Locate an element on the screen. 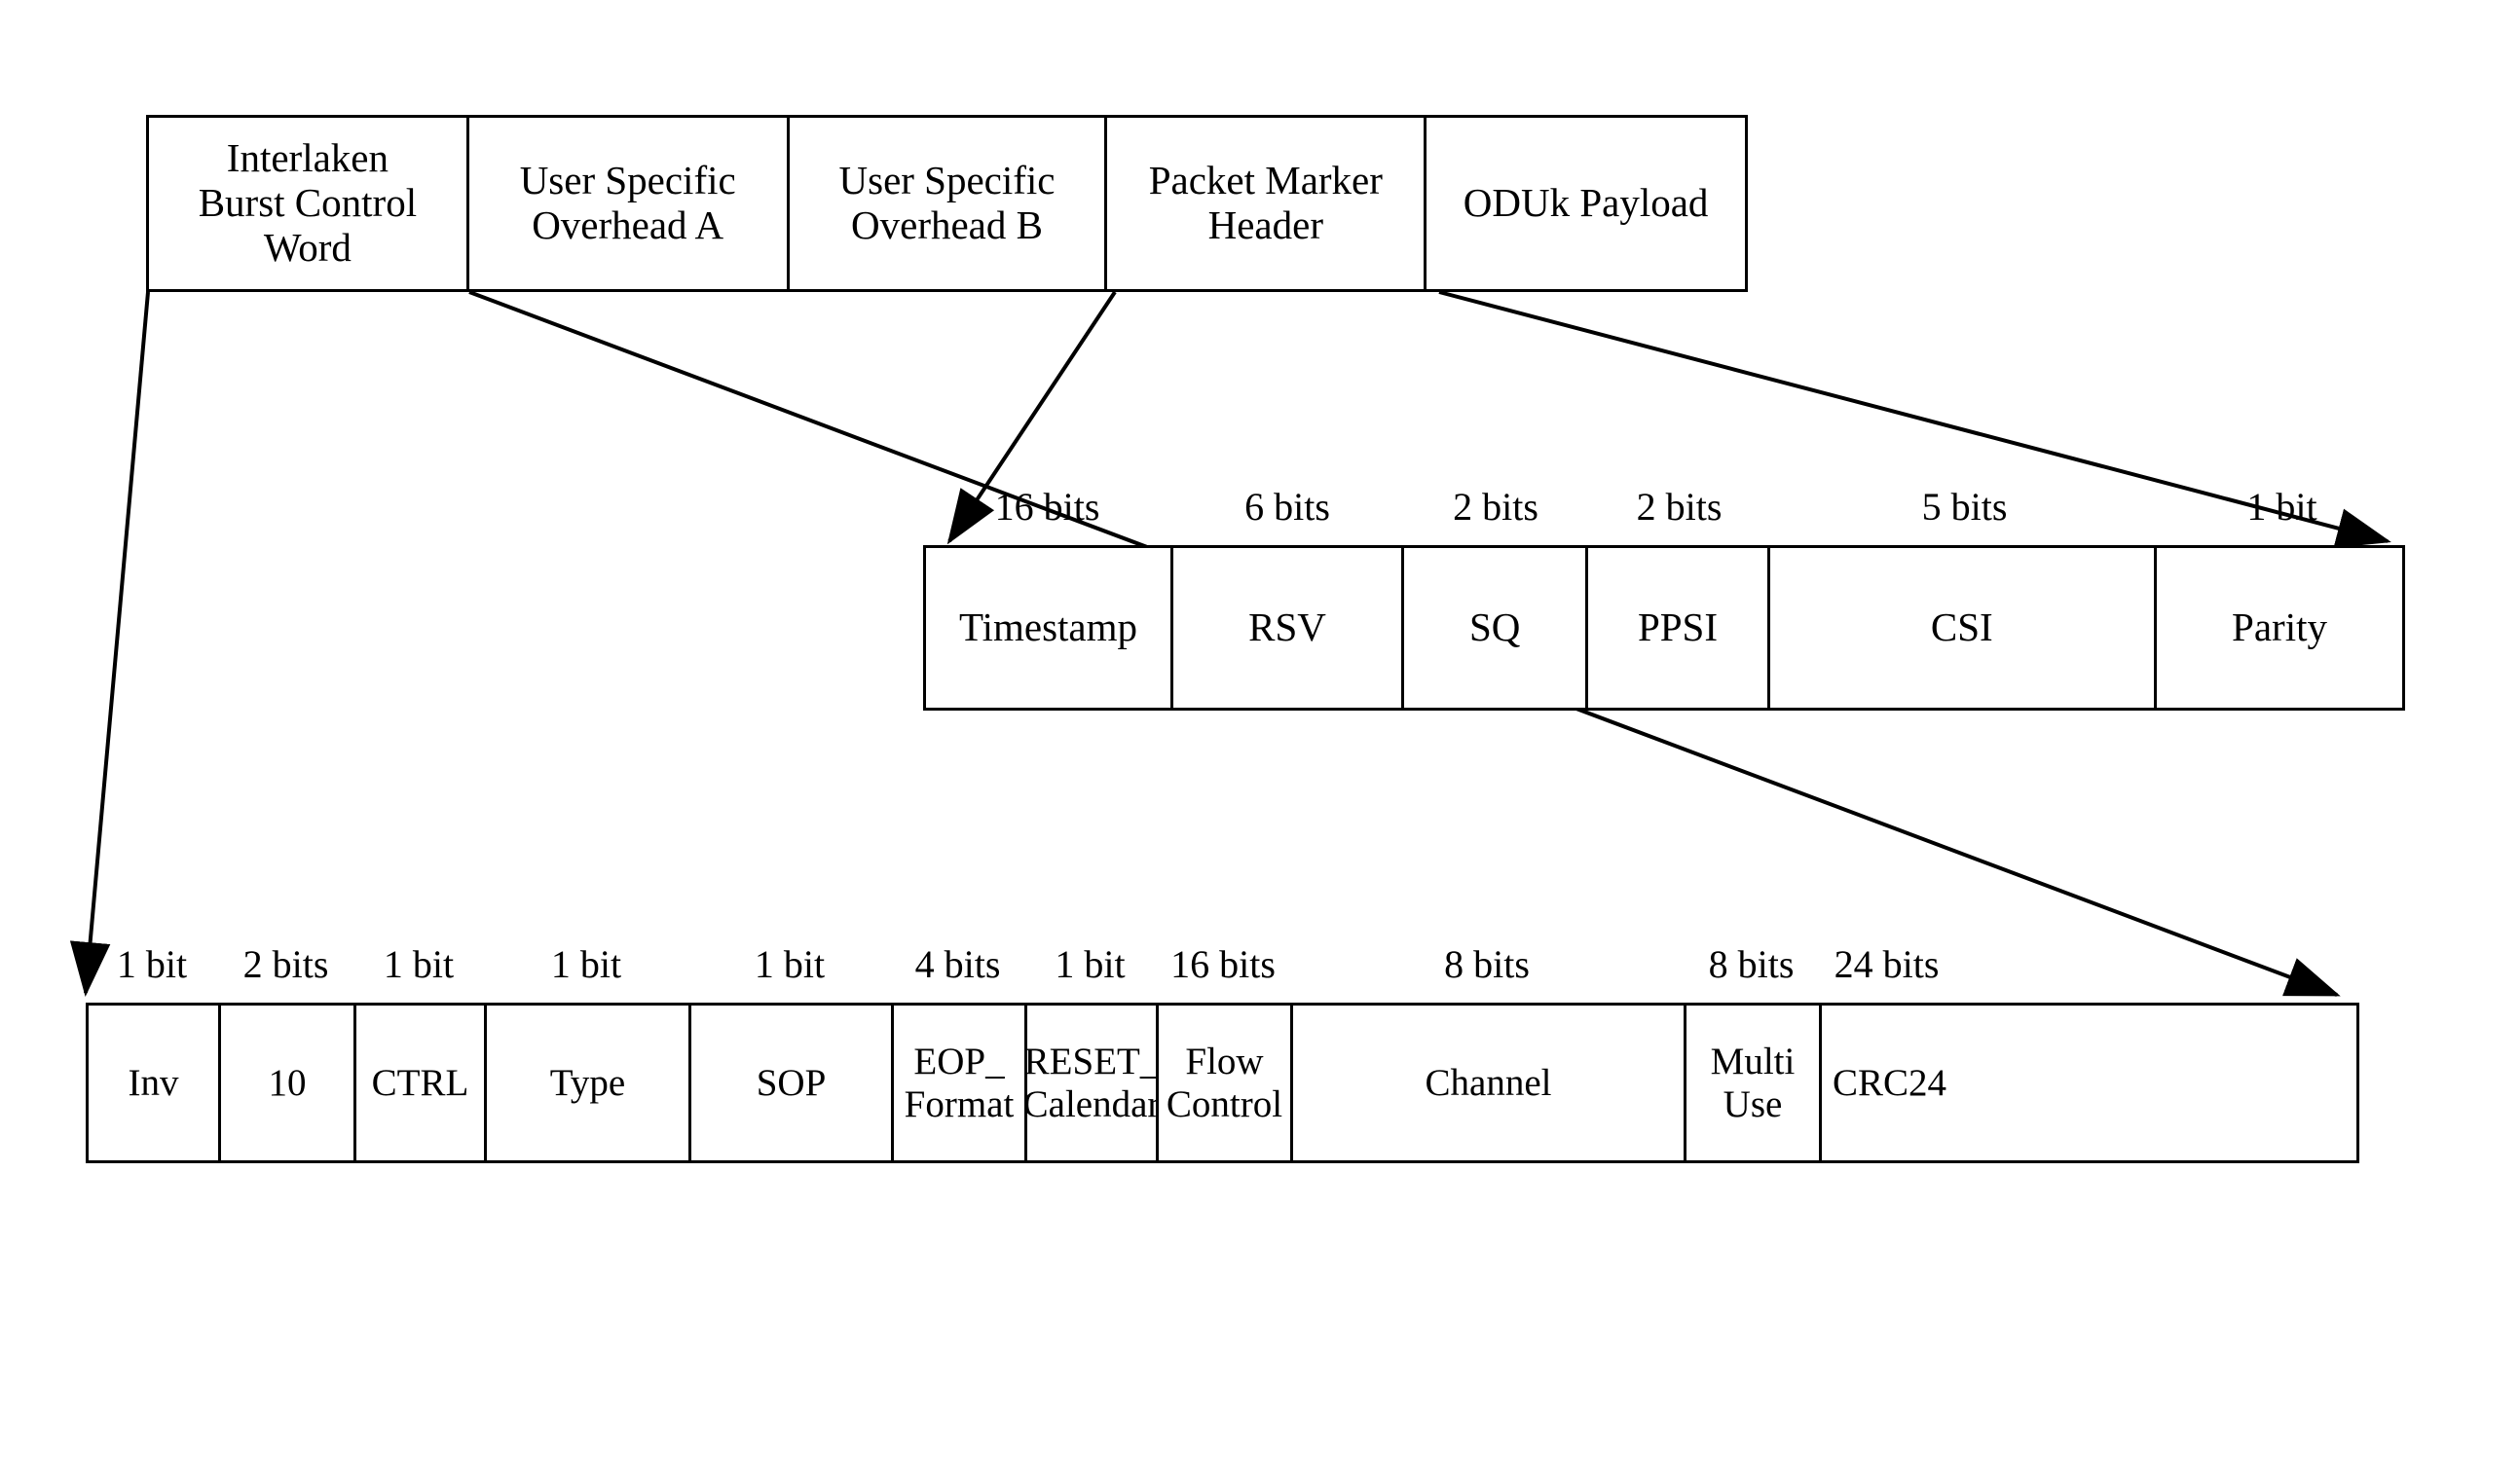 This screenshot has height=1465, width=2520. connector-burst-control-word-to-bottom-row is located at coordinates (109, 644).